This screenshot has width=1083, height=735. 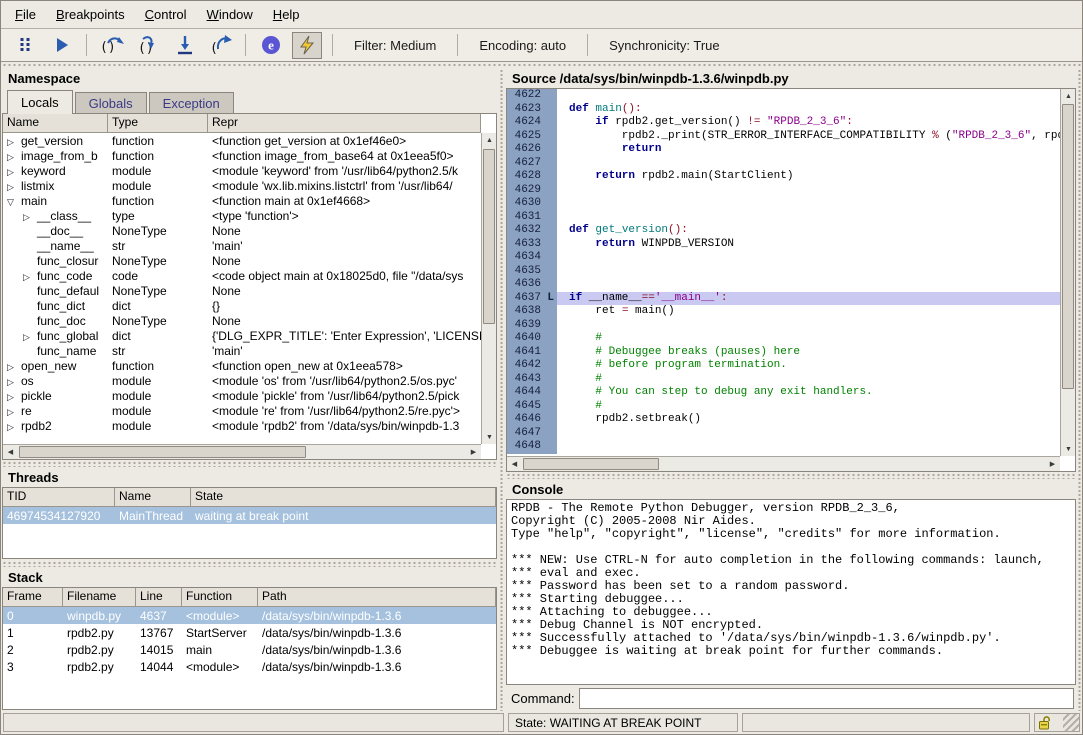 What do you see at coordinates (532, 163) in the screenshot?
I see `line-number: 4627` at bounding box center [532, 163].